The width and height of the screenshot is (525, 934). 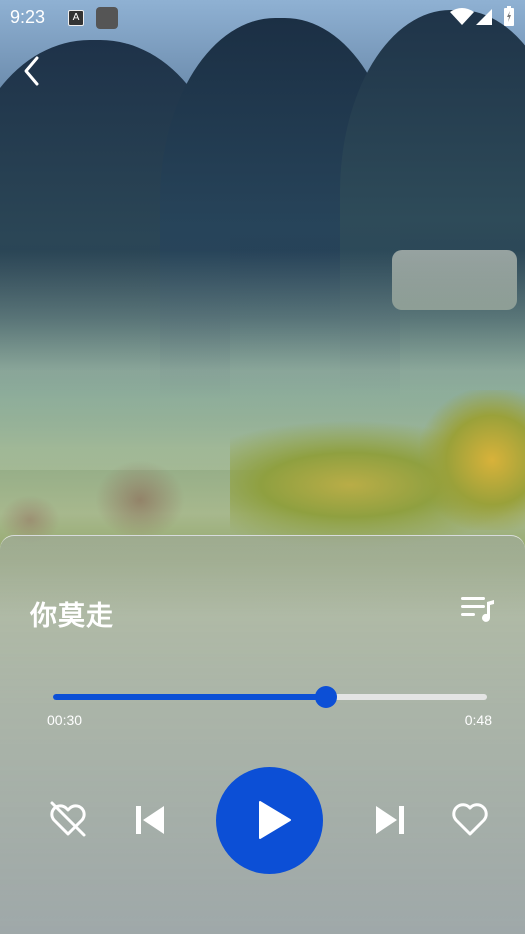 I want to click on app-square-icon, so click(x=107, y=18).